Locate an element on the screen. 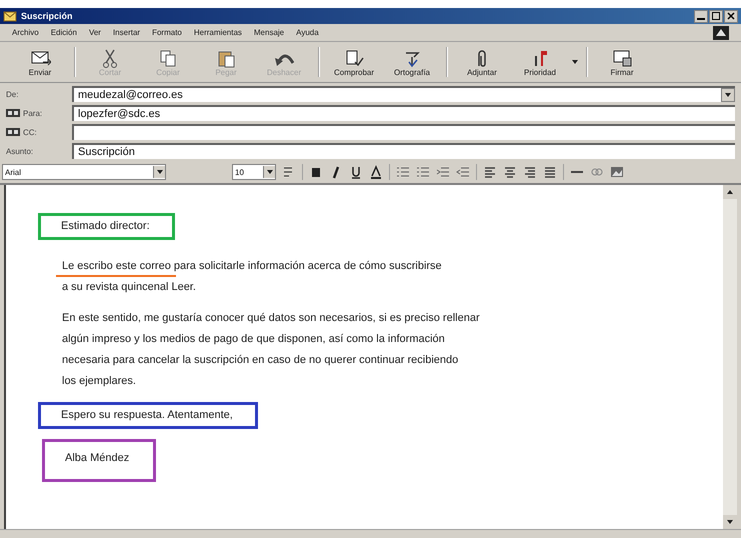 The height and width of the screenshot is (538, 741). decrease-indent-icon is located at coordinates (443, 172).